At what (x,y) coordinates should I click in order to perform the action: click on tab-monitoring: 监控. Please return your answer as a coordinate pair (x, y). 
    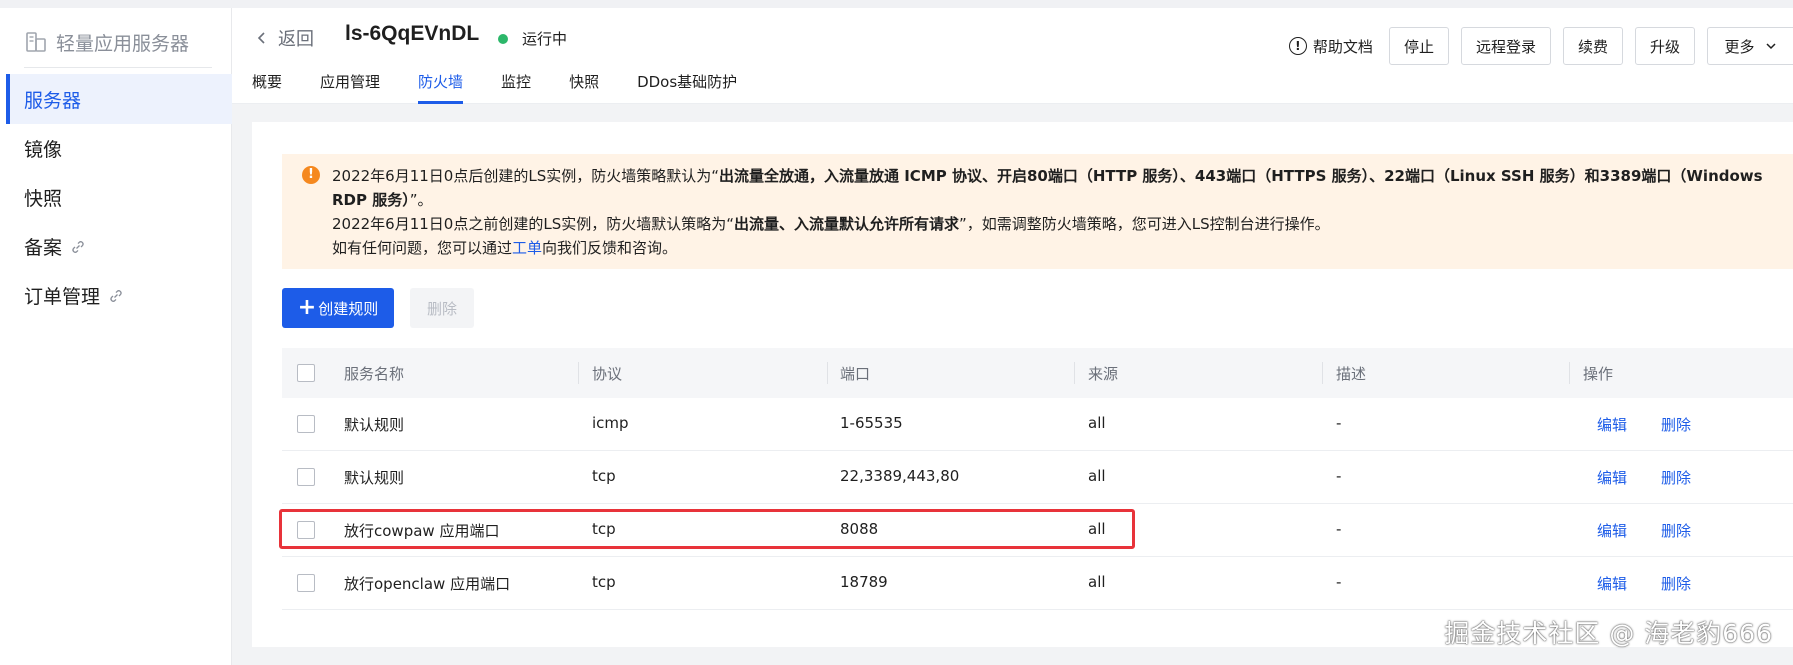
    Looking at the image, I should click on (516, 87).